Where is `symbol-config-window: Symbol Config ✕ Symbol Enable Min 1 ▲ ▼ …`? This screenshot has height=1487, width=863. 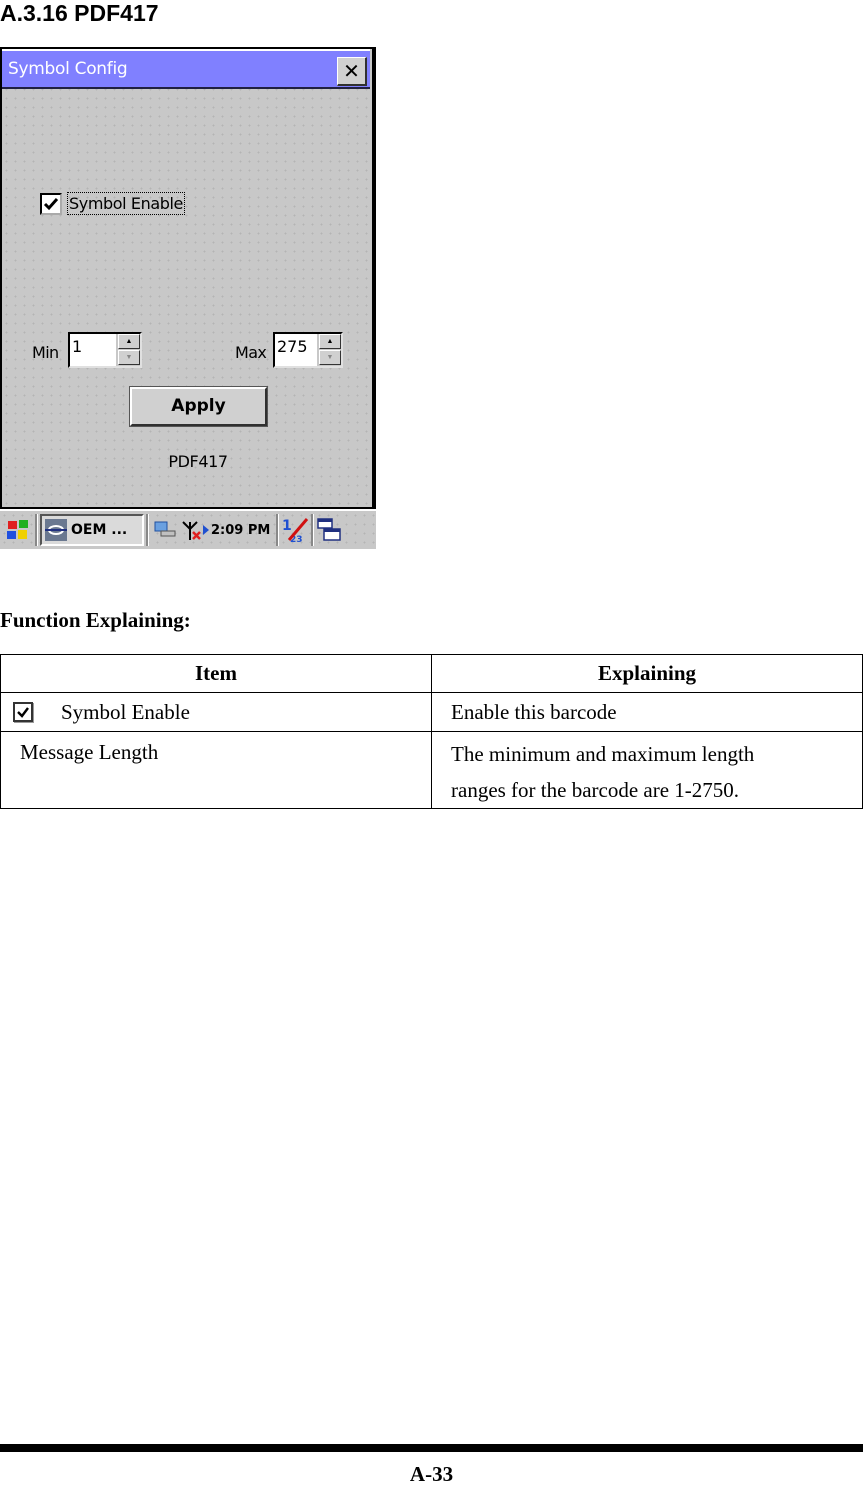
symbol-config-window: Symbol Config ✕ Symbol Enable Min 1 ▲ ▼ … is located at coordinates (188, 278).